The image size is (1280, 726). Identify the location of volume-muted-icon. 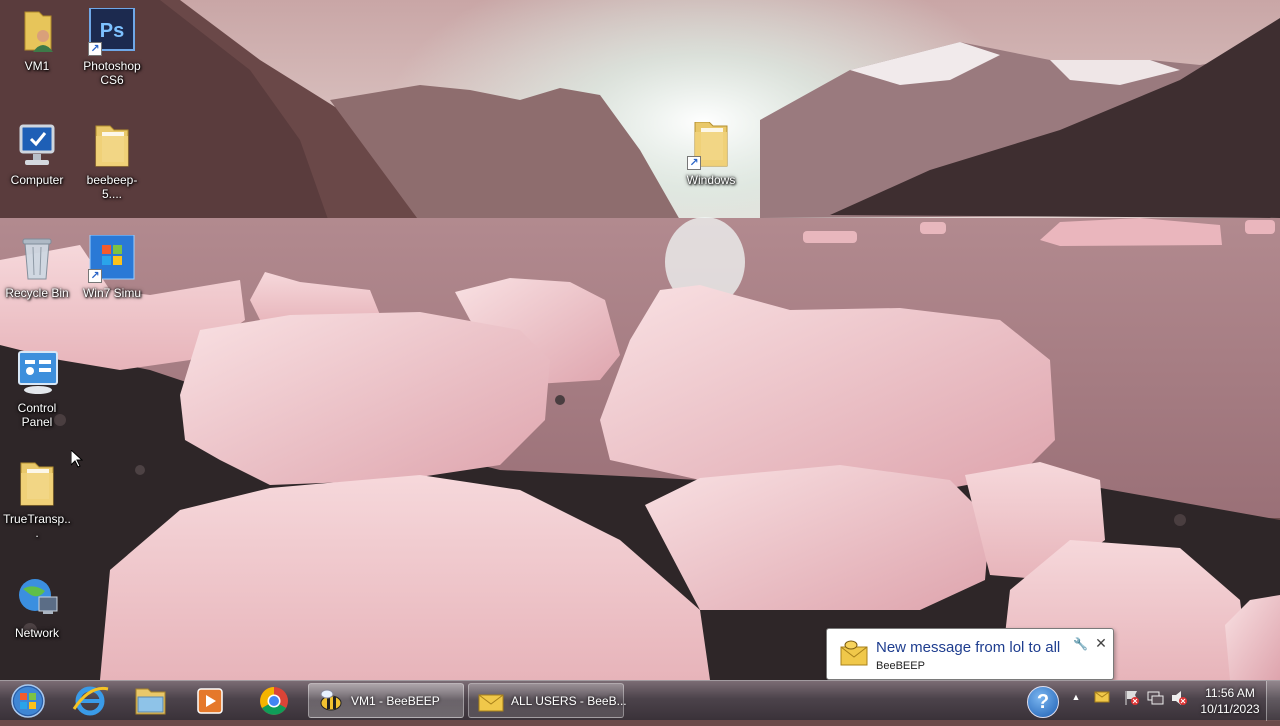
(1179, 700).